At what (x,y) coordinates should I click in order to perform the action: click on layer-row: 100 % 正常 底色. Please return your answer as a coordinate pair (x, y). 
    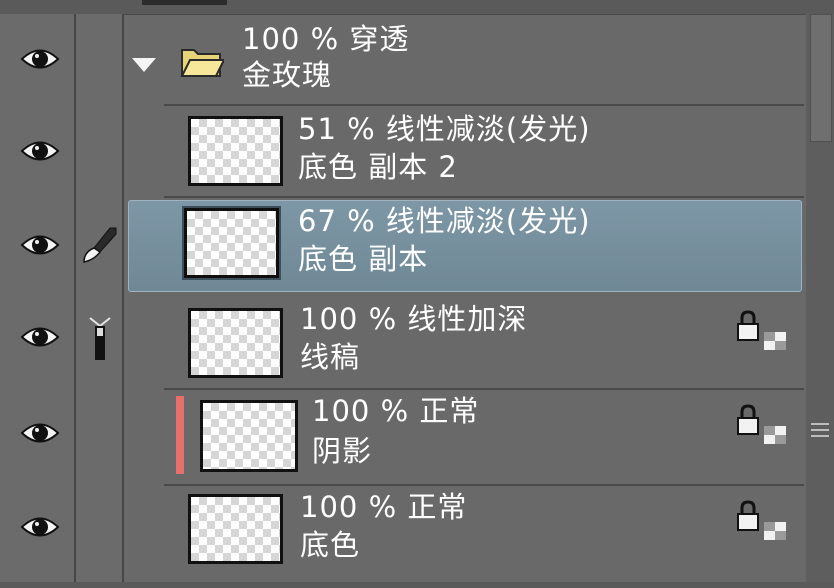
    Looking at the image, I should click on (484, 532).